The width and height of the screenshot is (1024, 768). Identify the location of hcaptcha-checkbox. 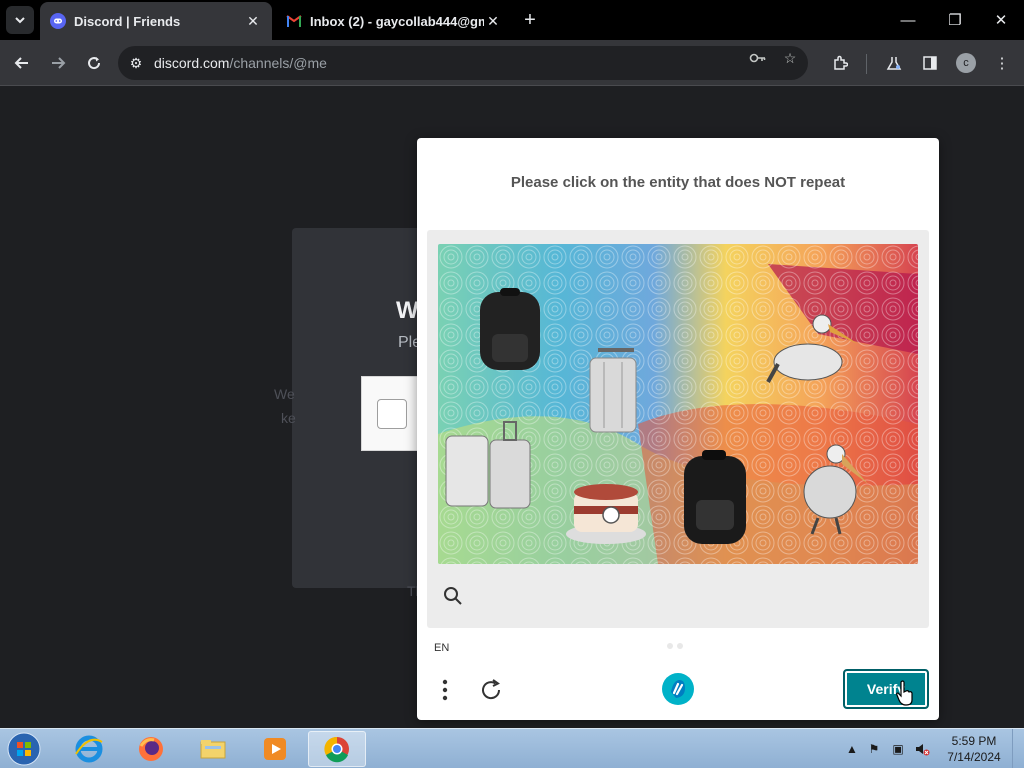
(392, 414).